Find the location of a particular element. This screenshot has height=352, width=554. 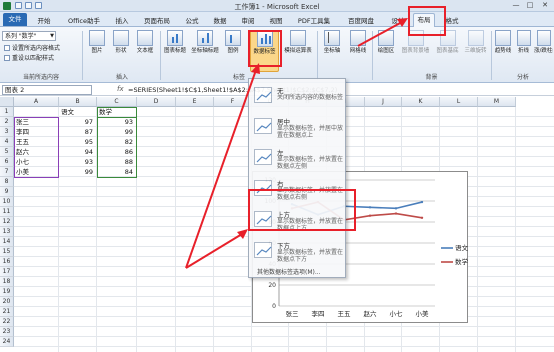

axes-button: 坐标轴 is located at coordinates (332, 51).